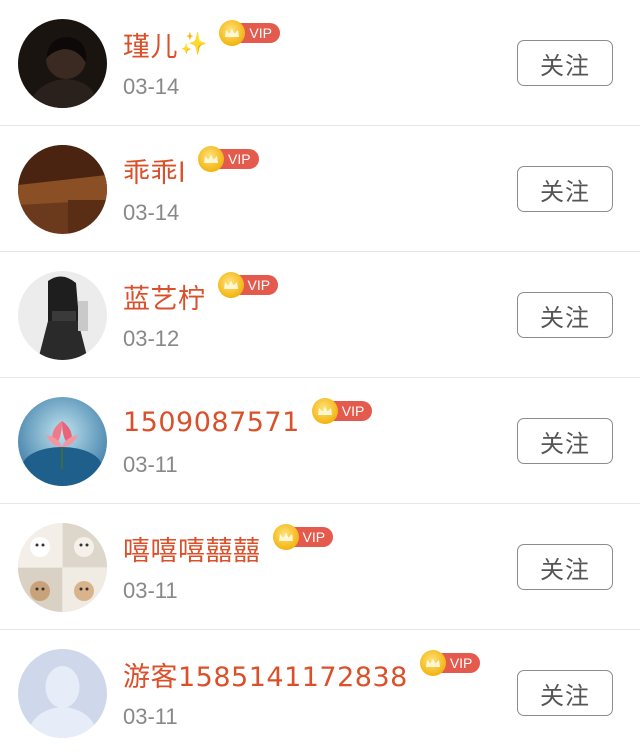 The height and width of the screenshot is (755, 640). What do you see at coordinates (154, 170) in the screenshot?
I see `user-name: 乖乖l` at bounding box center [154, 170].